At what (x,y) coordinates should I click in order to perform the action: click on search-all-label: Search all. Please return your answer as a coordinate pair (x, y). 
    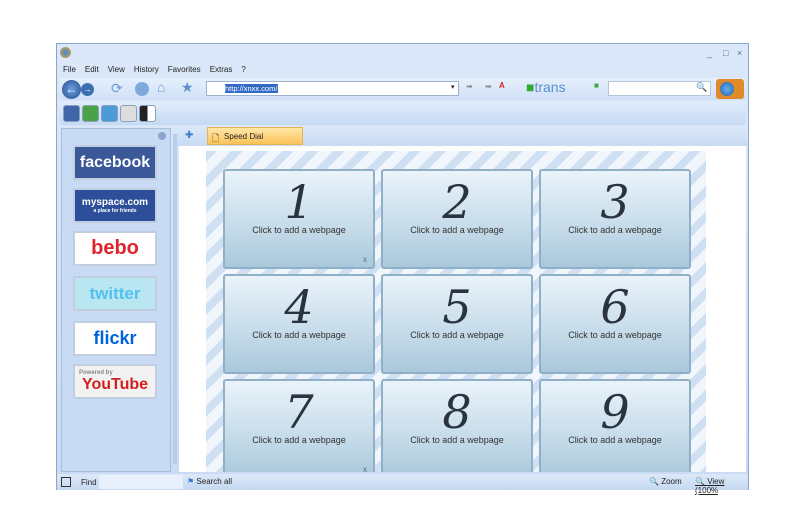
    Looking at the image, I should click on (214, 481).